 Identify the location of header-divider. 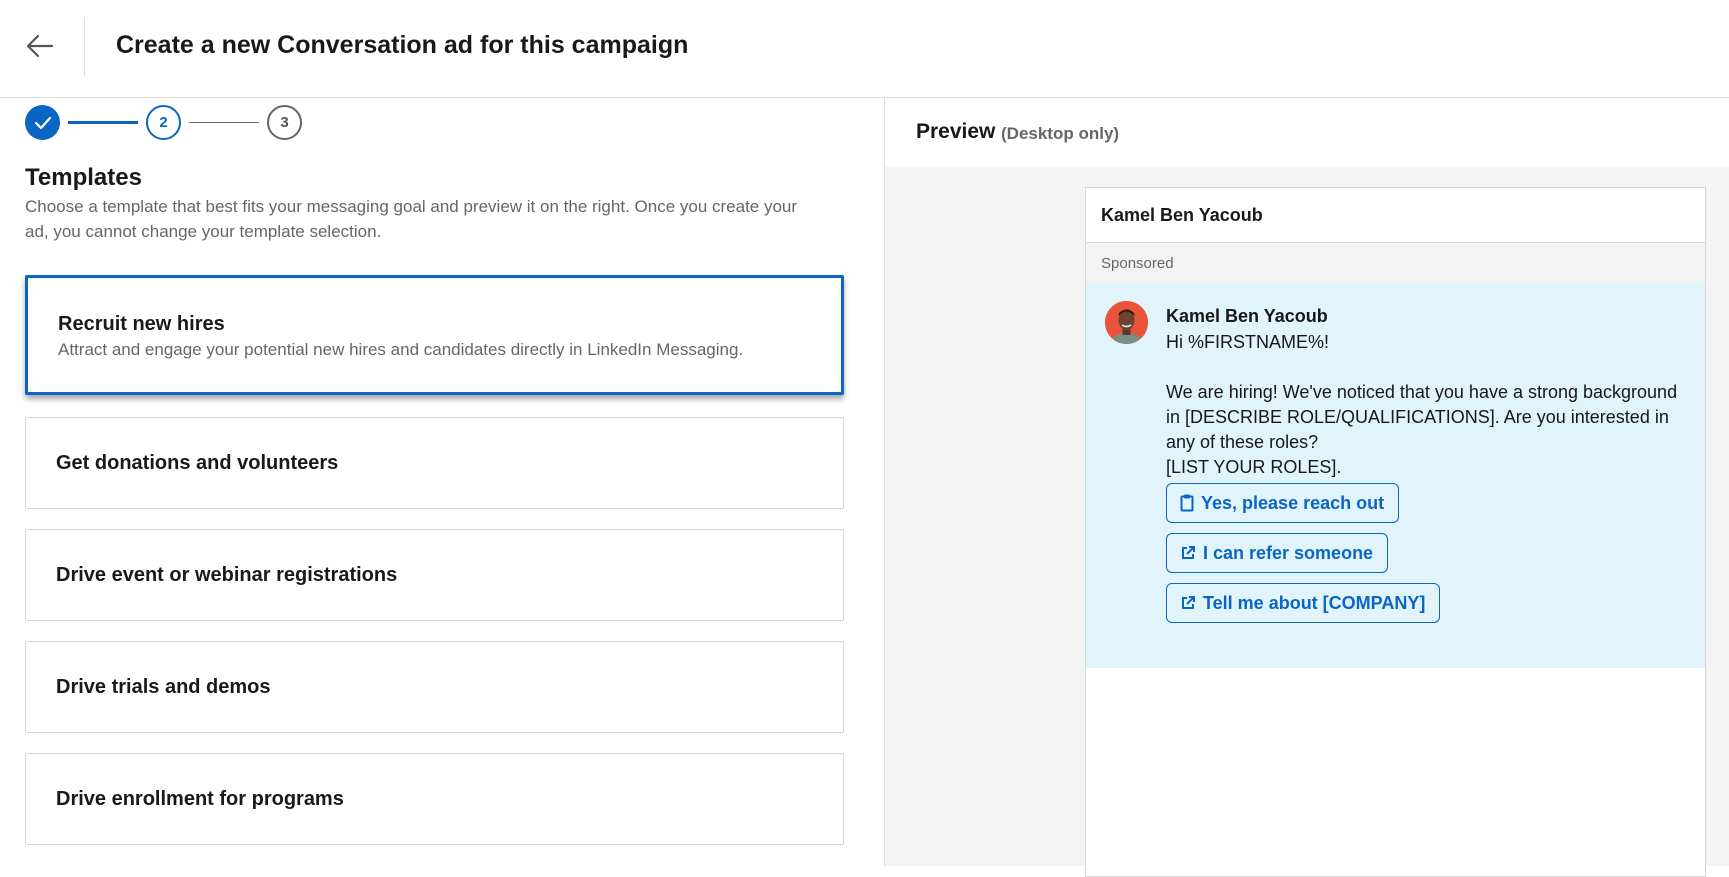
(84, 47).